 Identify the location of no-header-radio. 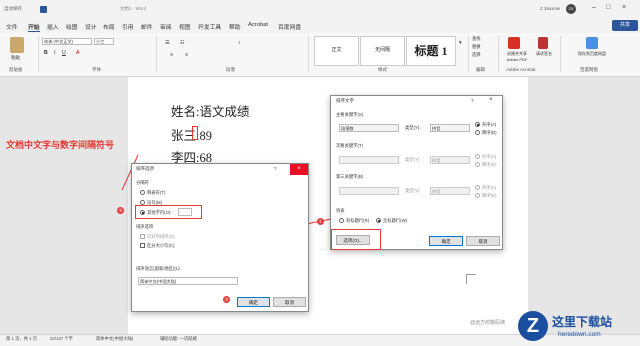
(378, 220).